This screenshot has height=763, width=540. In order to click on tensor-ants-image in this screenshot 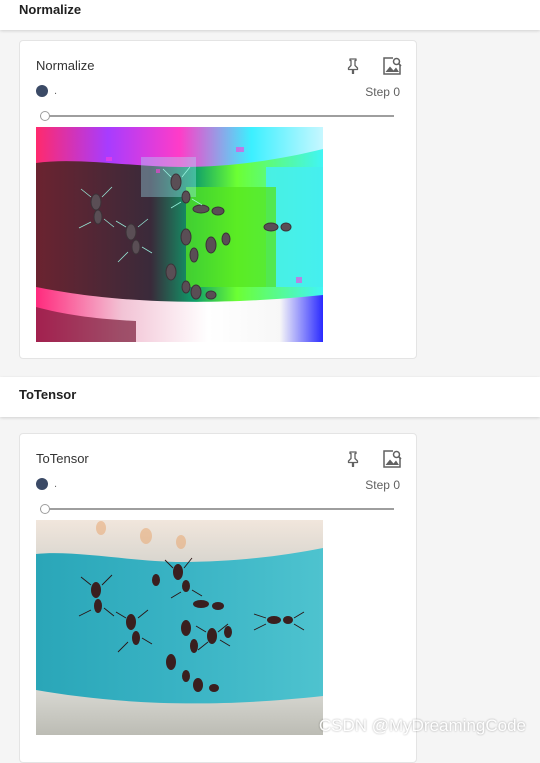, I will do `click(179, 627)`.